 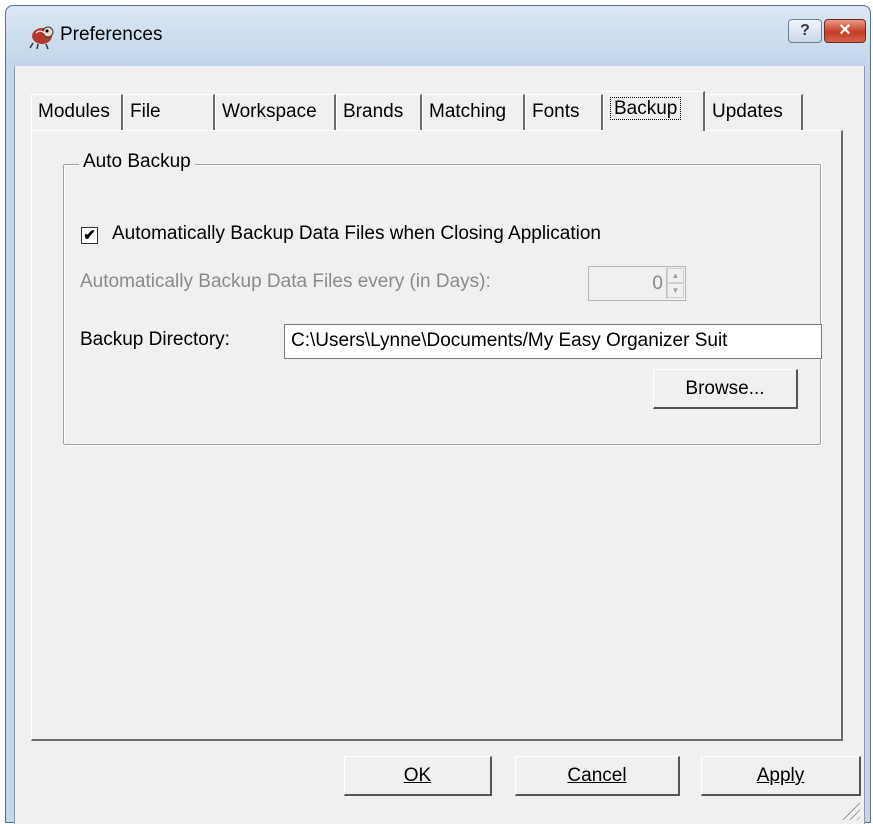 What do you see at coordinates (675, 290) in the screenshot?
I see `spin-down-arrow-icon: ▼` at bounding box center [675, 290].